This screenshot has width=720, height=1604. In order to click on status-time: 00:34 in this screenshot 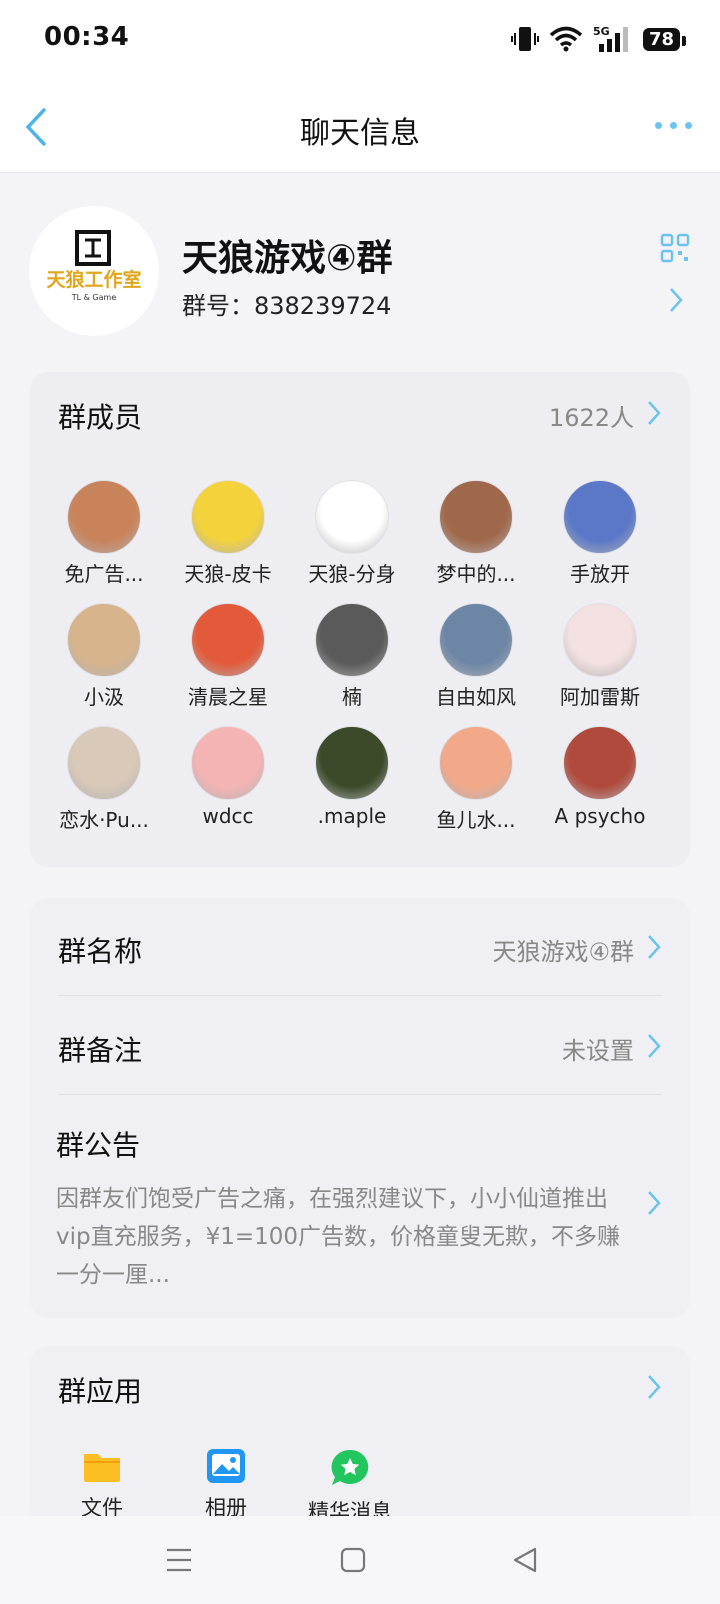, I will do `click(87, 37)`.